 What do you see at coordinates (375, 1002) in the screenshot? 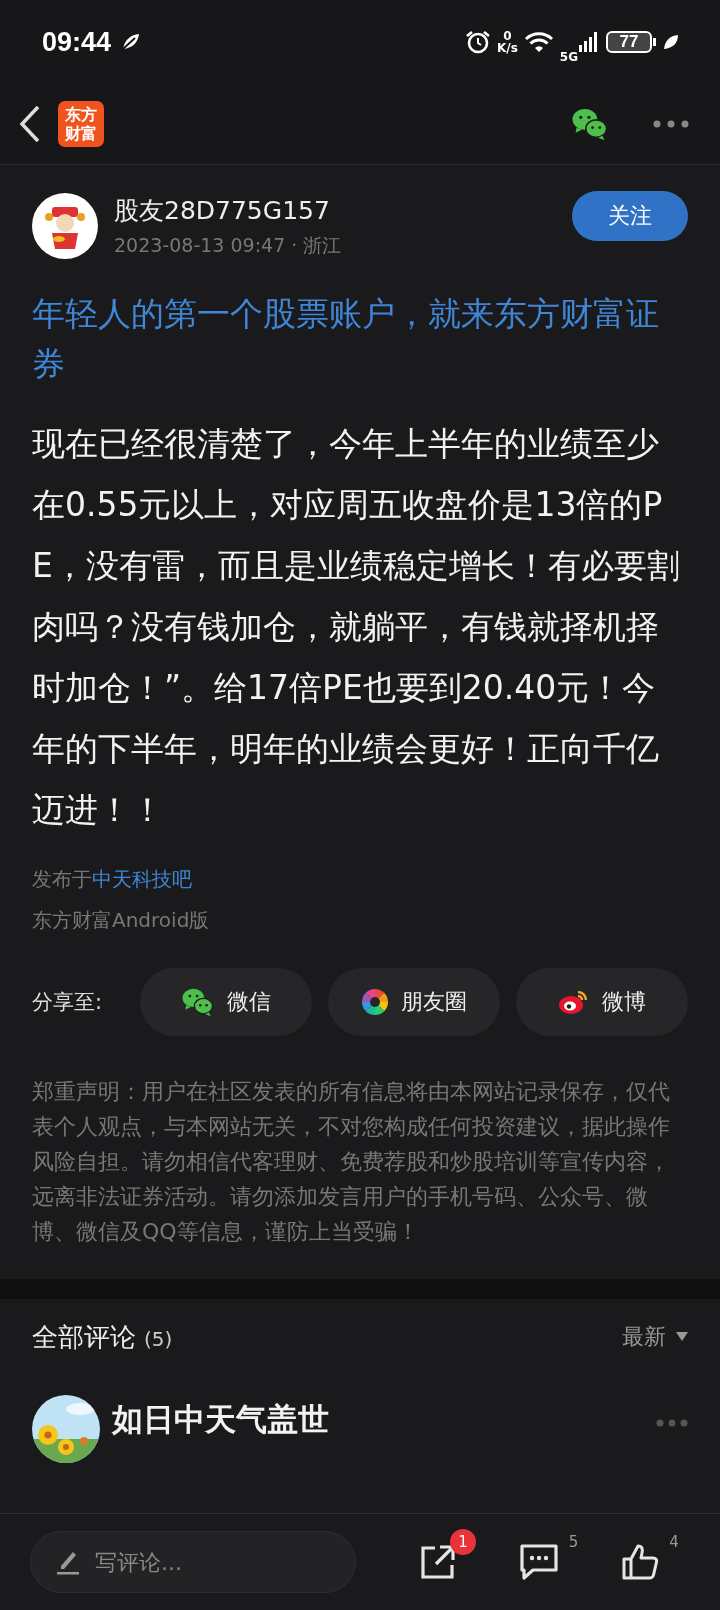
I see `aperture-icon` at bounding box center [375, 1002].